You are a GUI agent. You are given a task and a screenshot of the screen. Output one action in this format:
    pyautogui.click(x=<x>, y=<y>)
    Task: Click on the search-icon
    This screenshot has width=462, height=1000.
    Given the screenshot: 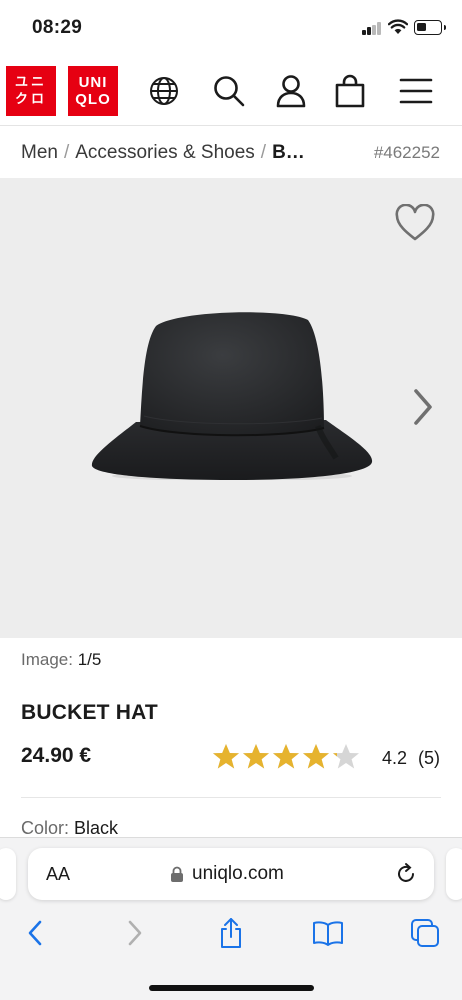 What is the action you would take?
    pyautogui.click(x=229, y=91)
    